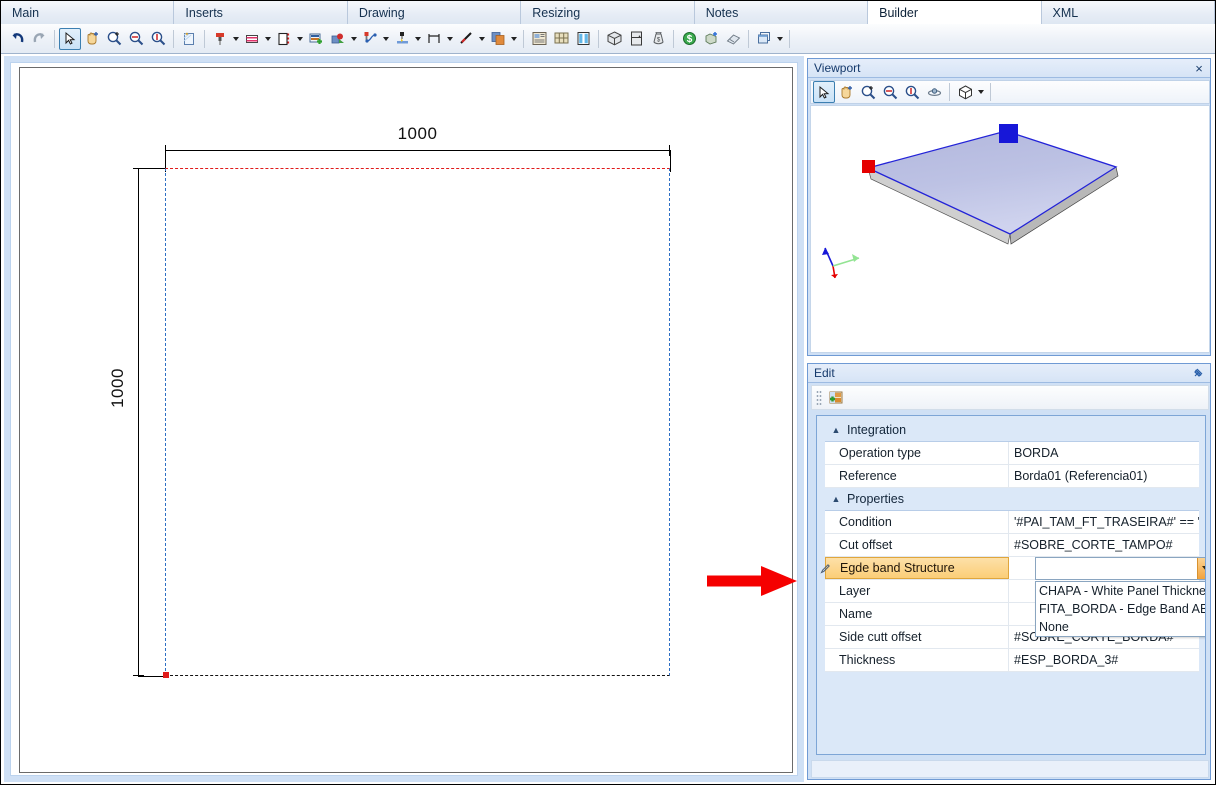 The image size is (1216, 785). Describe the element at coordinates (764, 39) in the screenshot. I see `windows-icon` at that location.